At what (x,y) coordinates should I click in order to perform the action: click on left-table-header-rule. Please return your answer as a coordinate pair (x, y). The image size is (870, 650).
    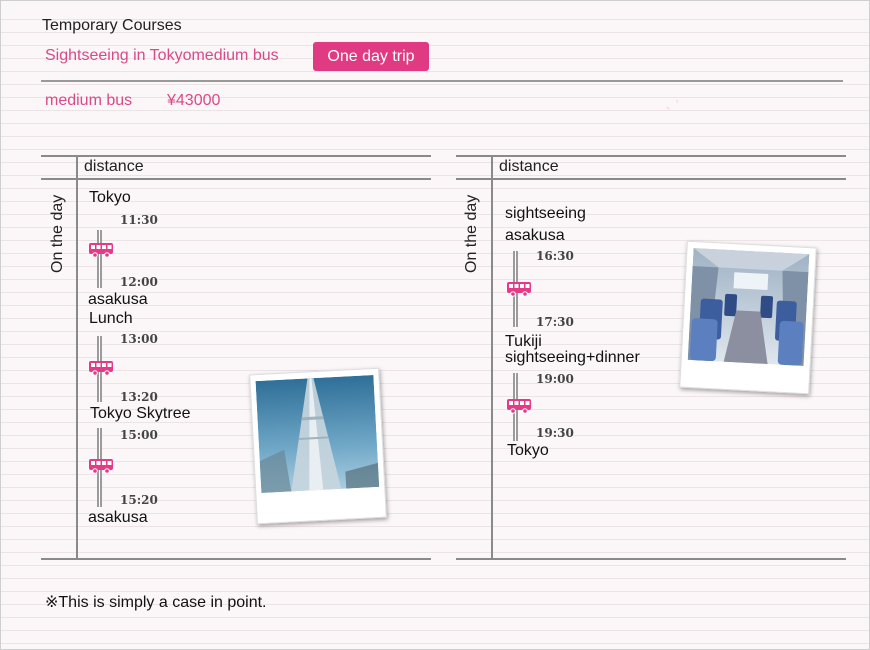
    Looking at the image, I should click on (236, 179).